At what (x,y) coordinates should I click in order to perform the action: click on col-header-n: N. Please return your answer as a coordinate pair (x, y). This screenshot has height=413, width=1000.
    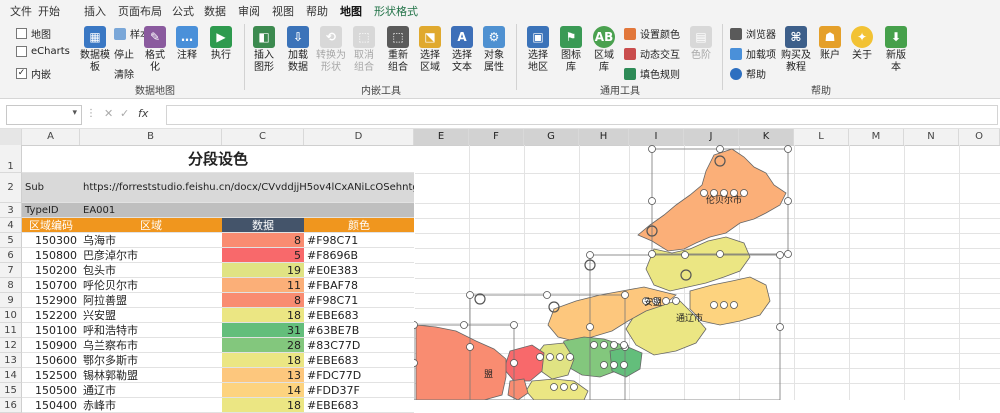
    Looking at the image, I should click on (931, 137).